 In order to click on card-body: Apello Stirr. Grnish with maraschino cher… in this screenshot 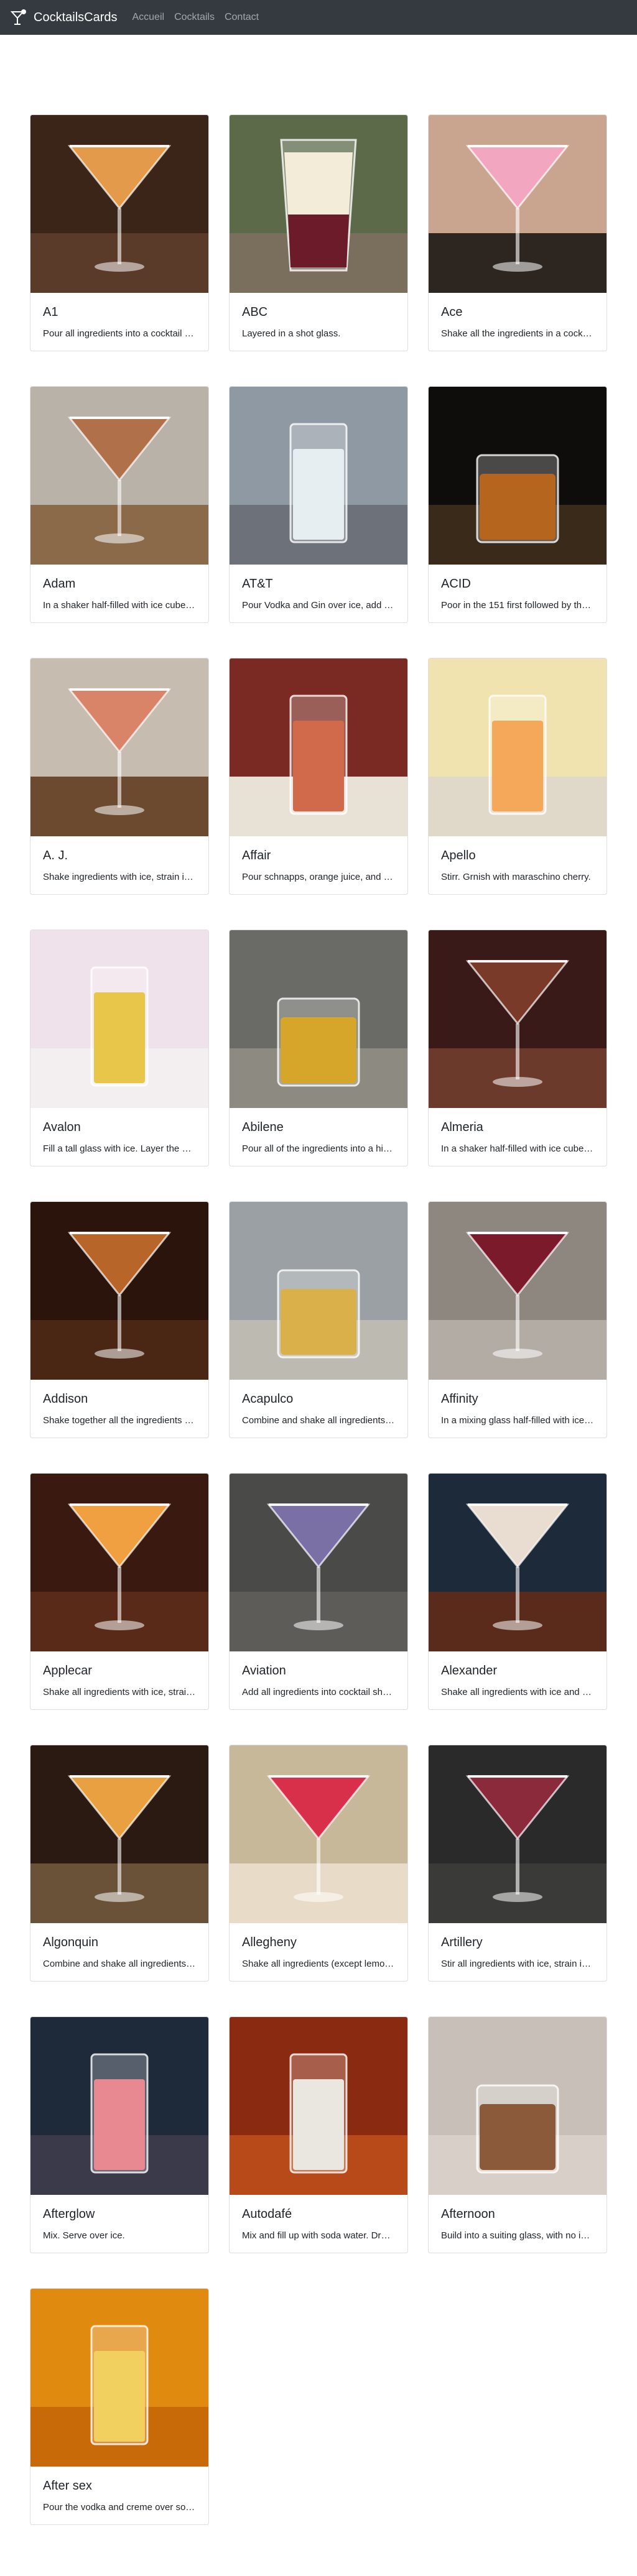, I will do `click(518, 865)`.